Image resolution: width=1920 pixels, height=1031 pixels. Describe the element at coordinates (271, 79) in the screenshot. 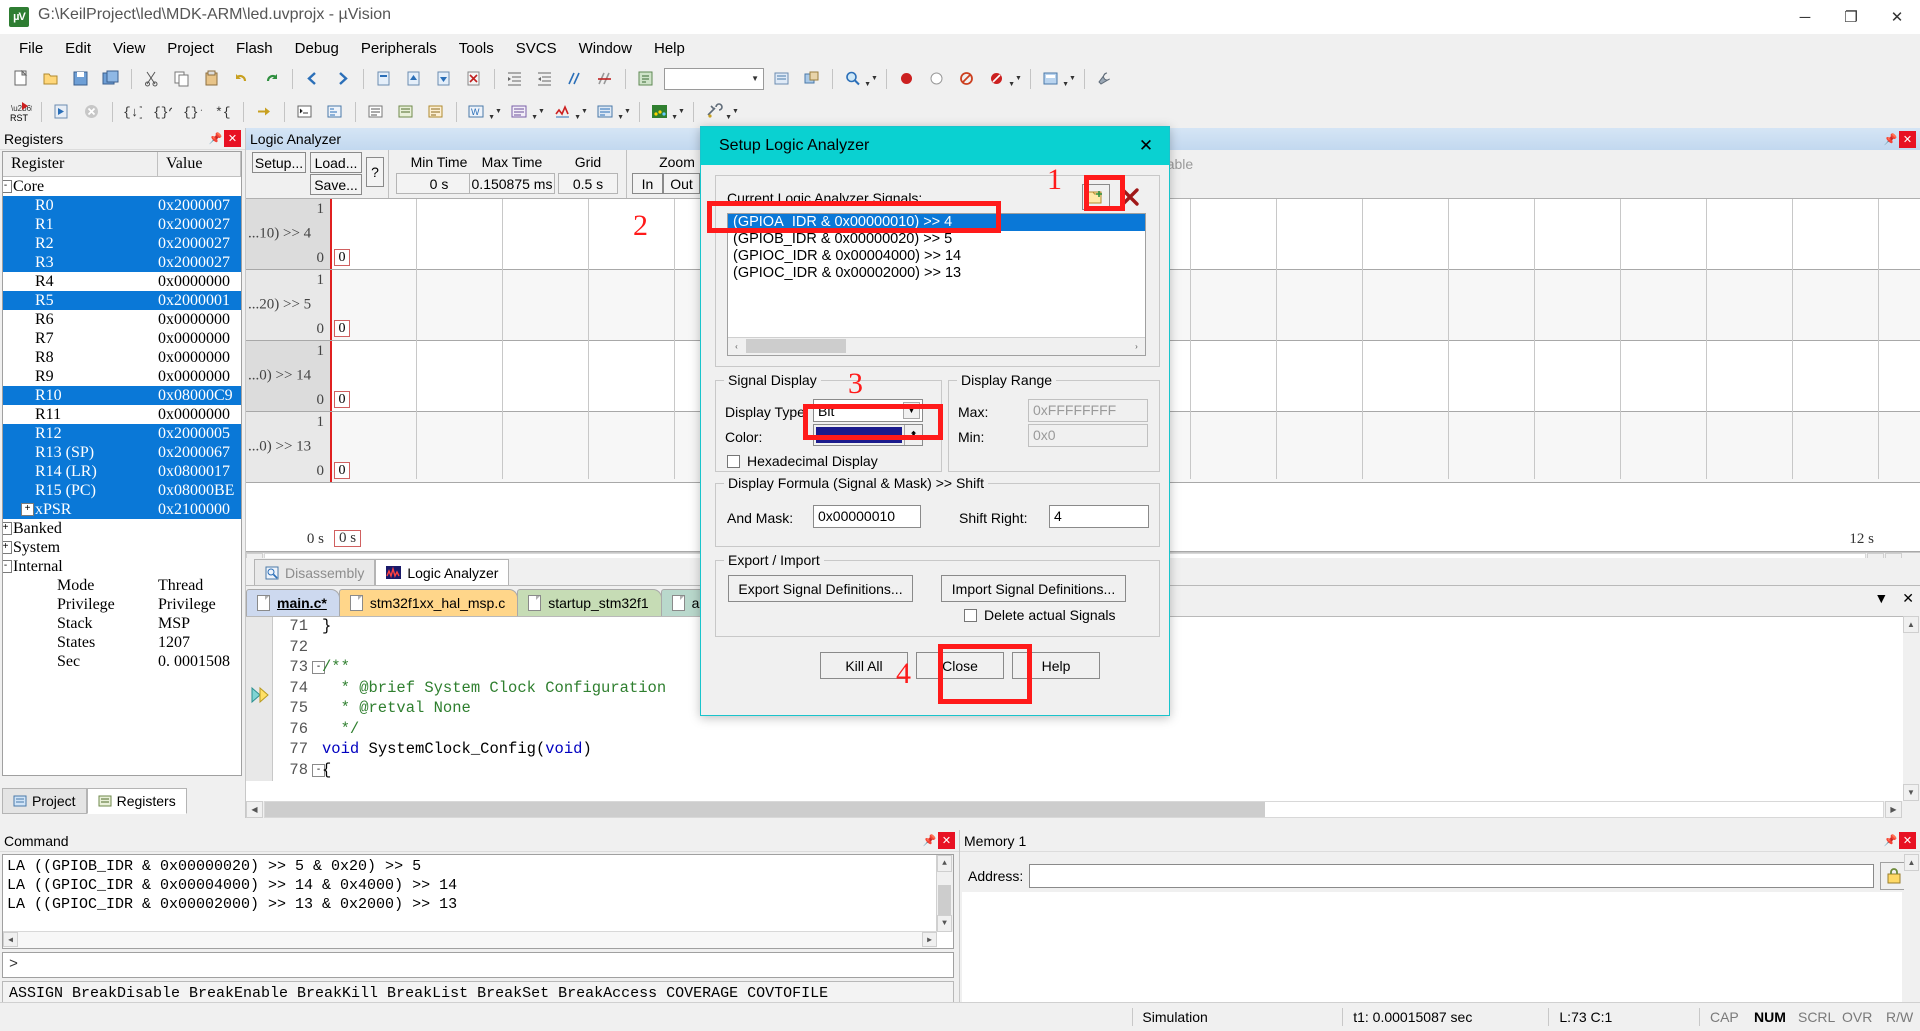

I see `redo-icon` at that location.